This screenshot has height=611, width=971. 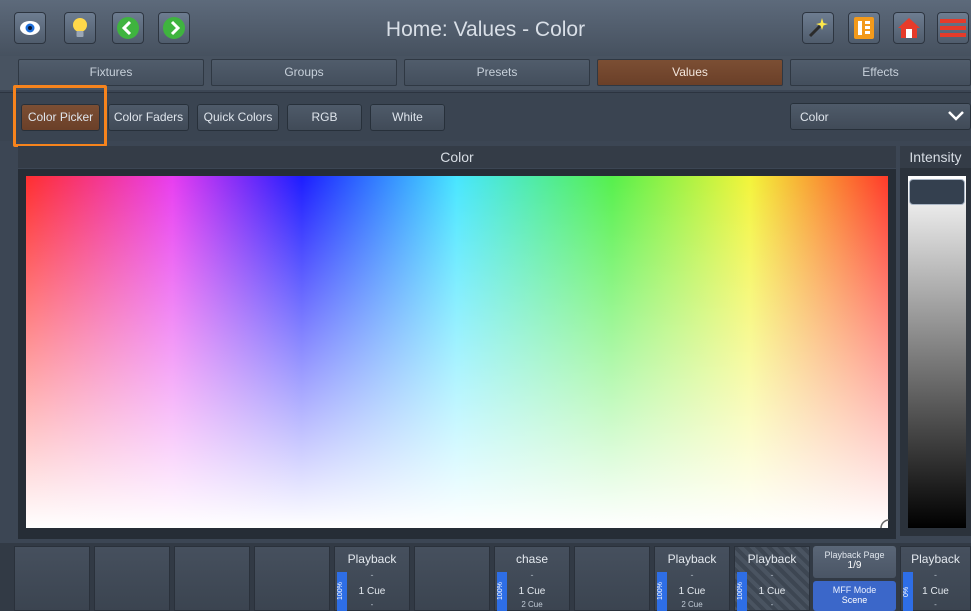 I want to click on tab-bar: Fixtures Groups Presets Values Effects, so click(x=485, y=73).